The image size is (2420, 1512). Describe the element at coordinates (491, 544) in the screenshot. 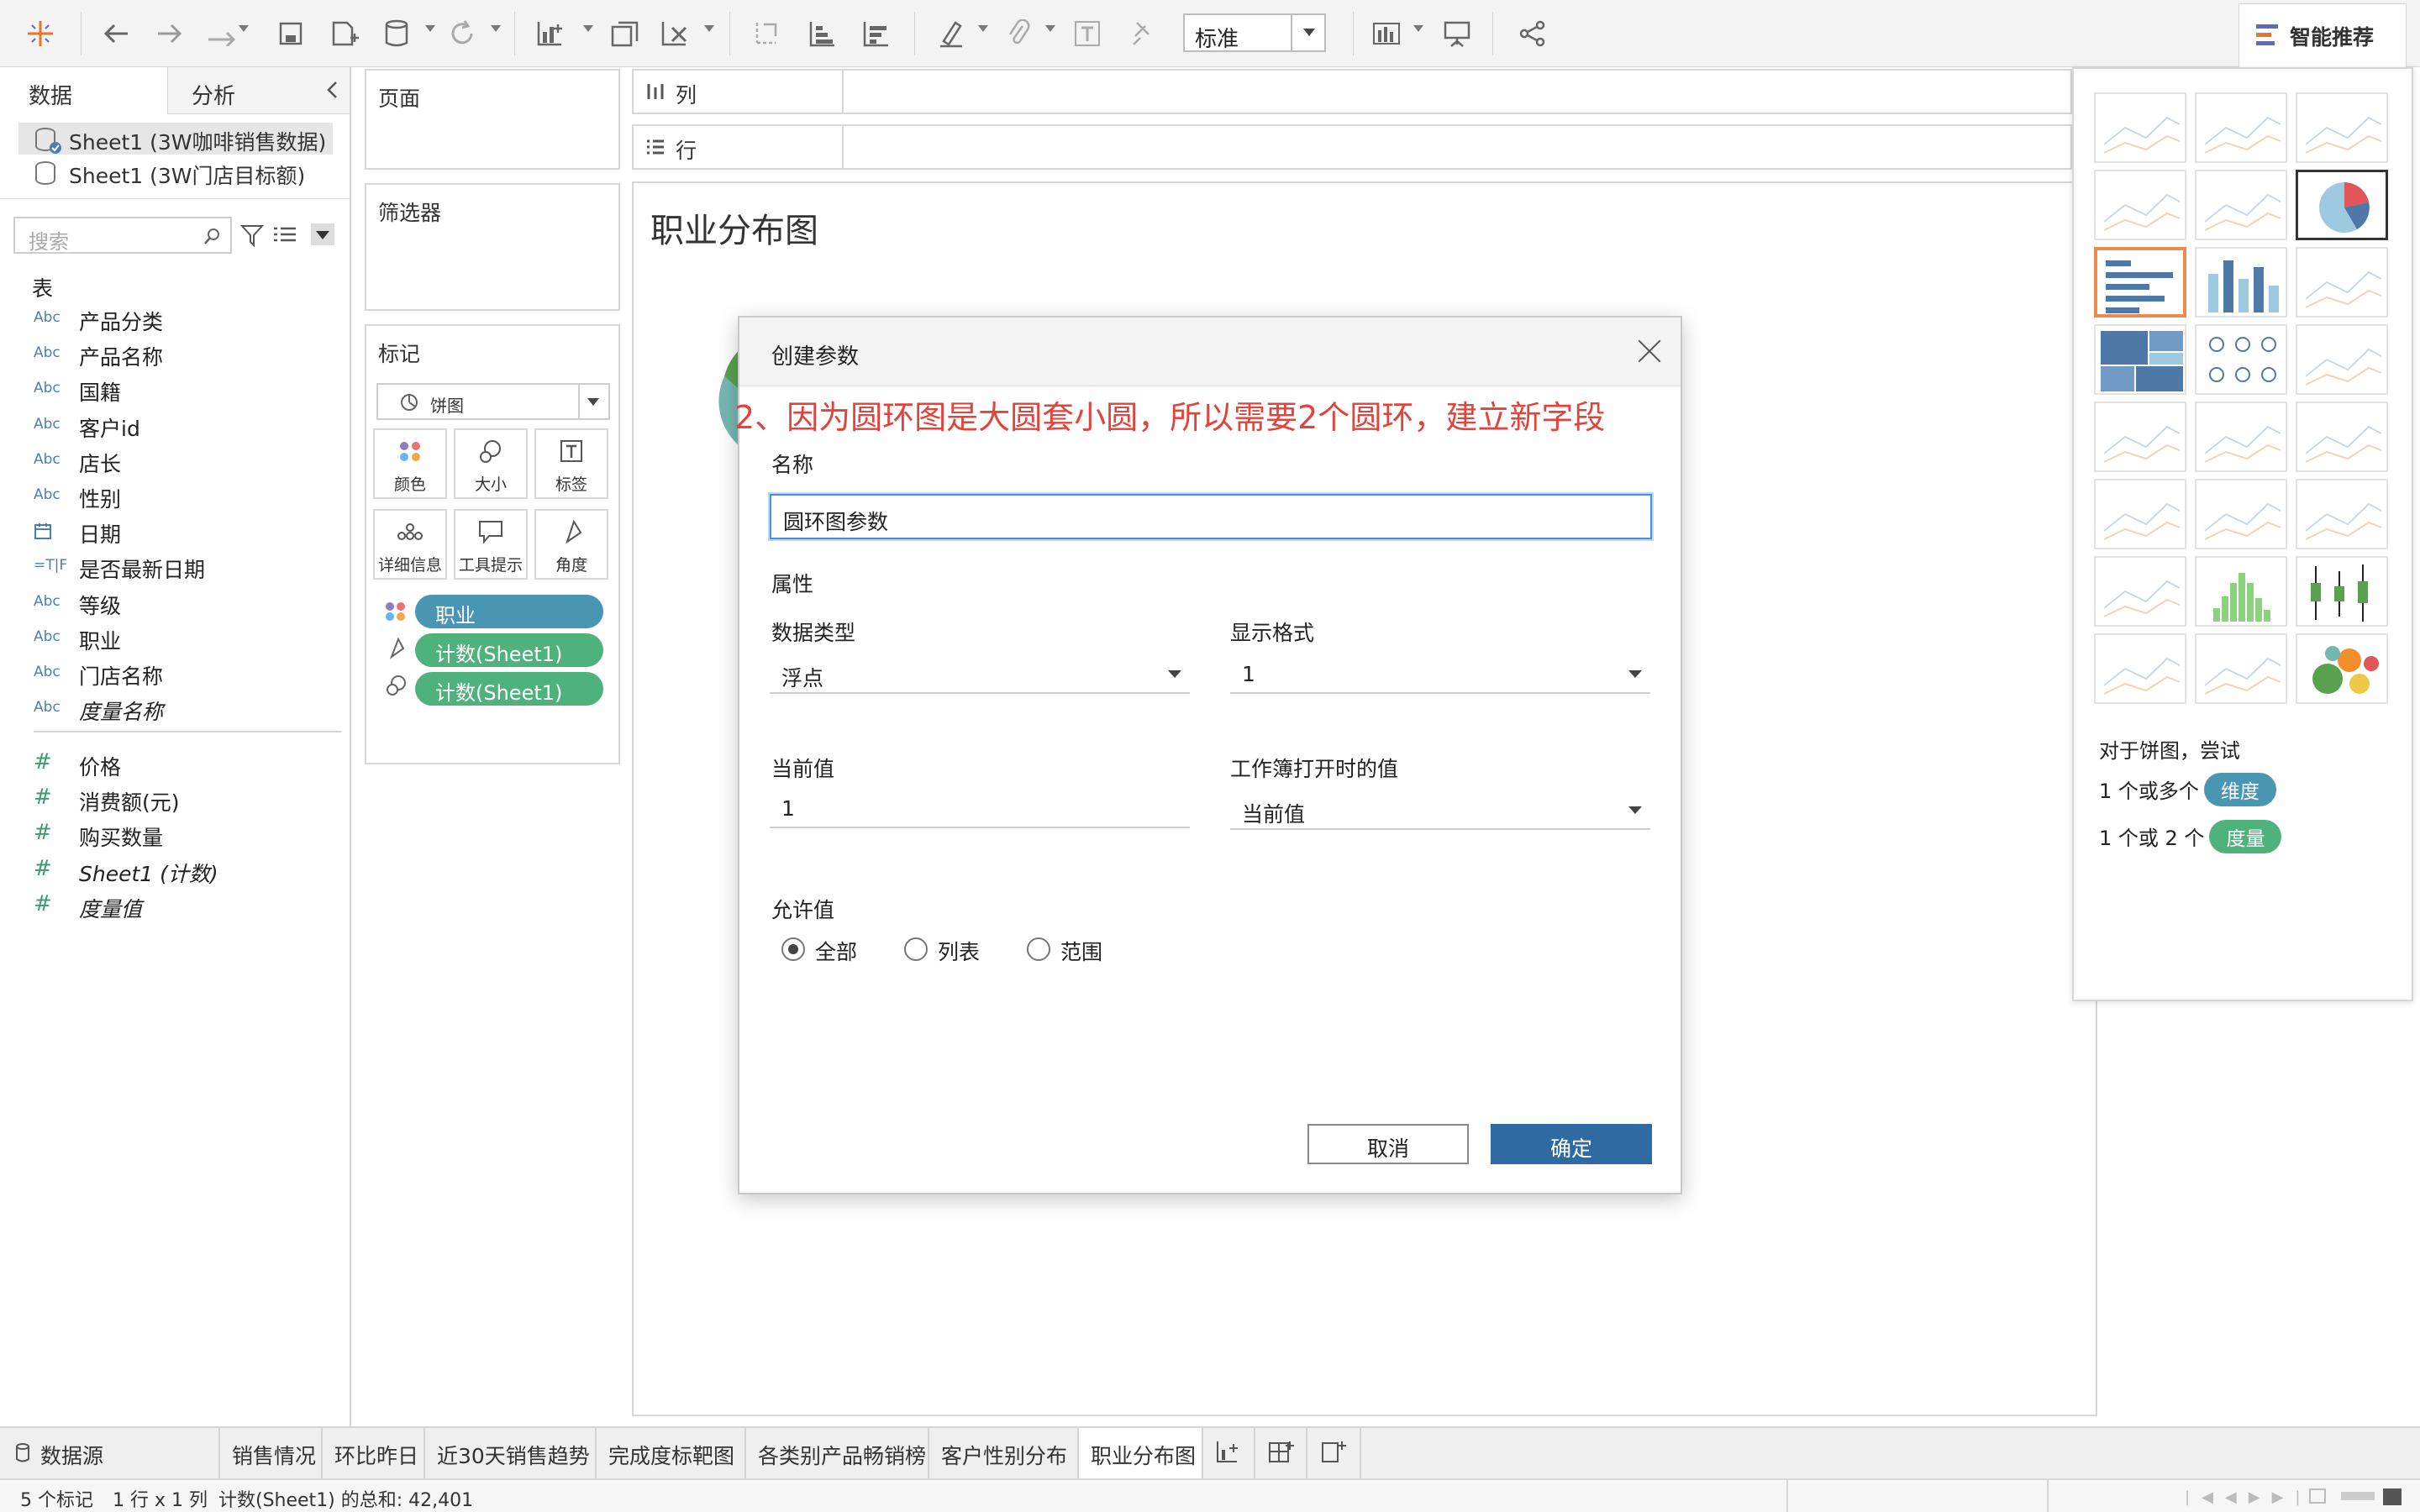

I see `tooltip-button: 工具提示` at that location.